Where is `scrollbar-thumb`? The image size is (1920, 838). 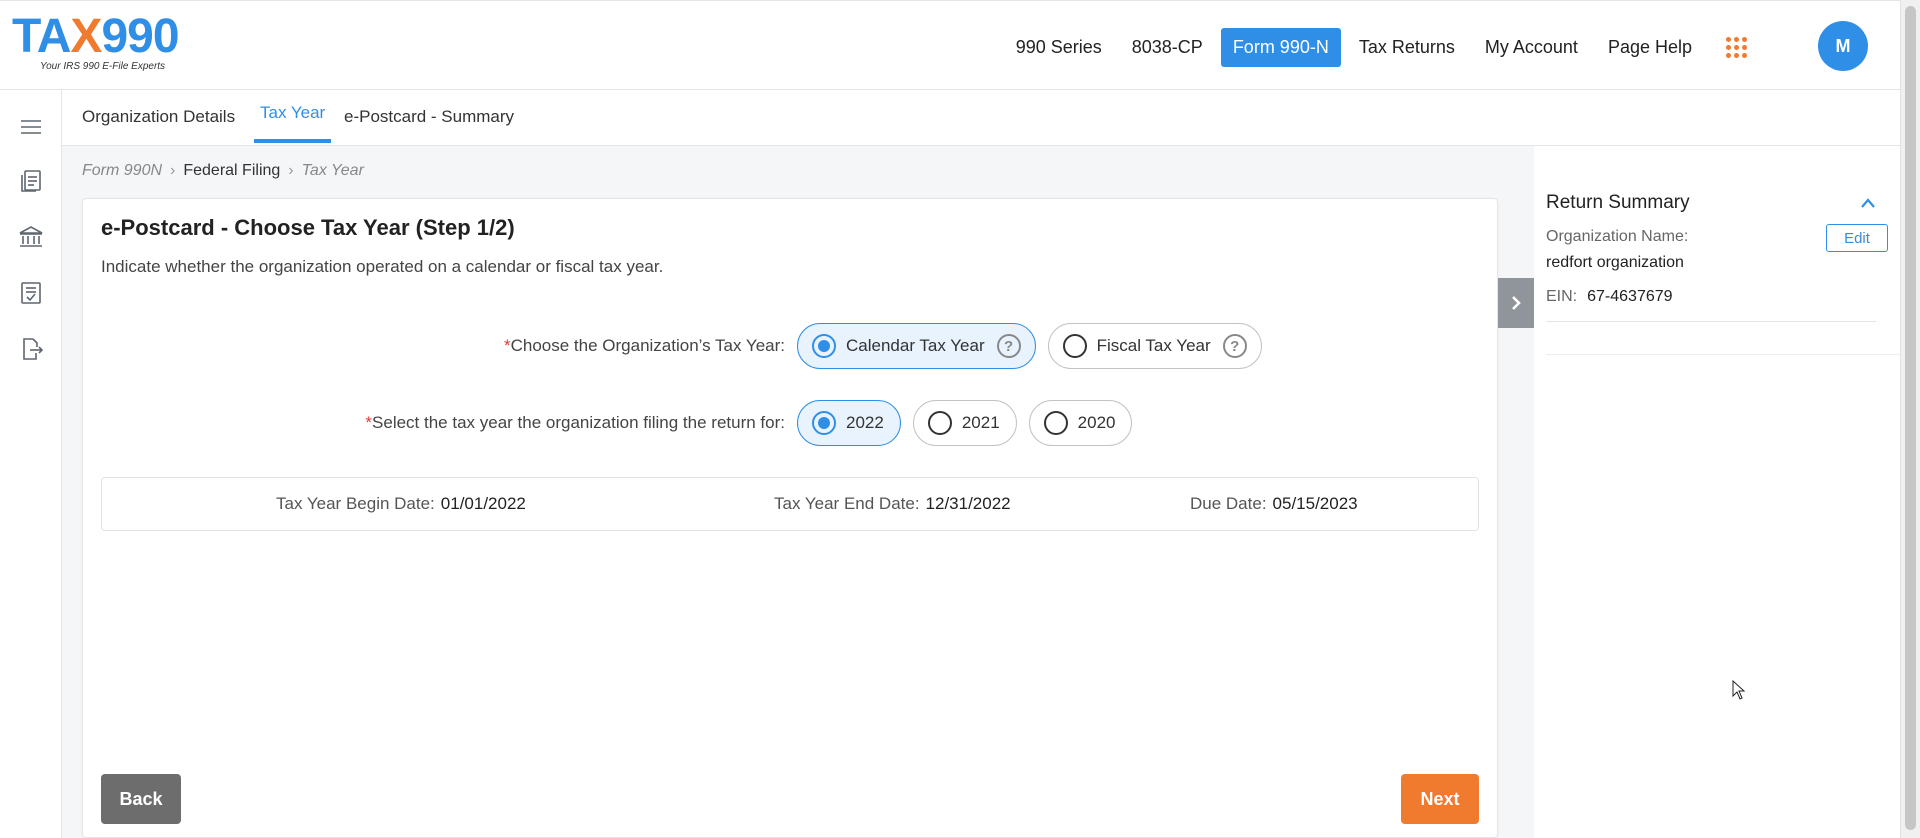 scrollbar-thumb is located at coordinates (1910, 418).